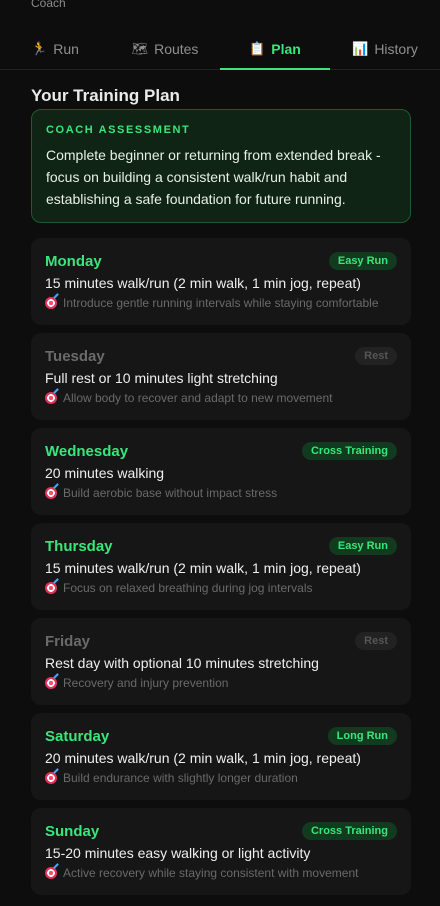 Image resolution: width=440 pixels, height=906 pixels. I want to click on day-name: Thursday, so click(79, 546).